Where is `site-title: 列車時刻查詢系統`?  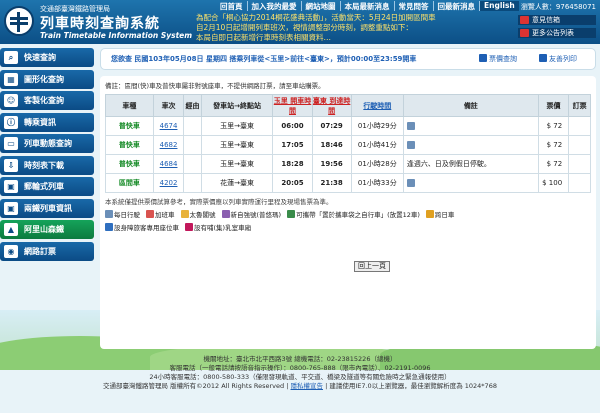
site-title: 列車時刻查詢系統 is located at coordinates (100, 24).